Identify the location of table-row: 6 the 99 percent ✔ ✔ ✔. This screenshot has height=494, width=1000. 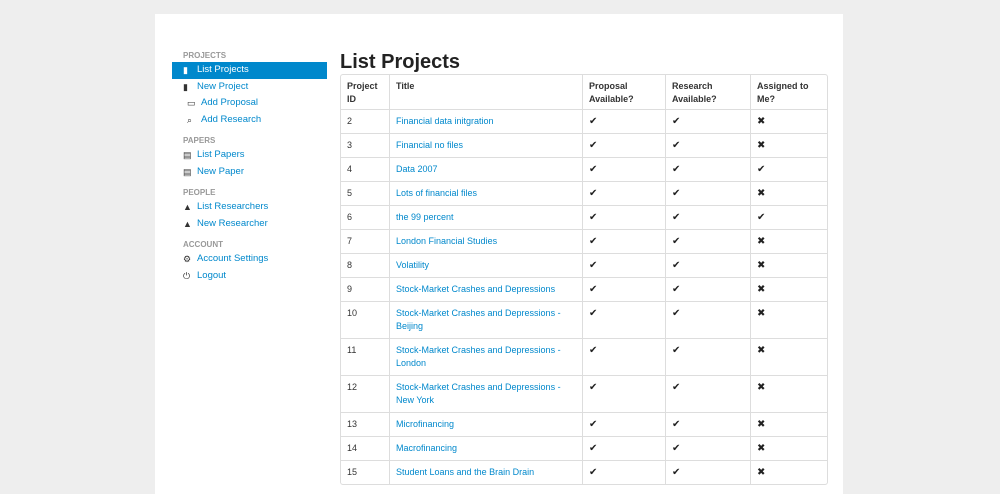
(584, 217).